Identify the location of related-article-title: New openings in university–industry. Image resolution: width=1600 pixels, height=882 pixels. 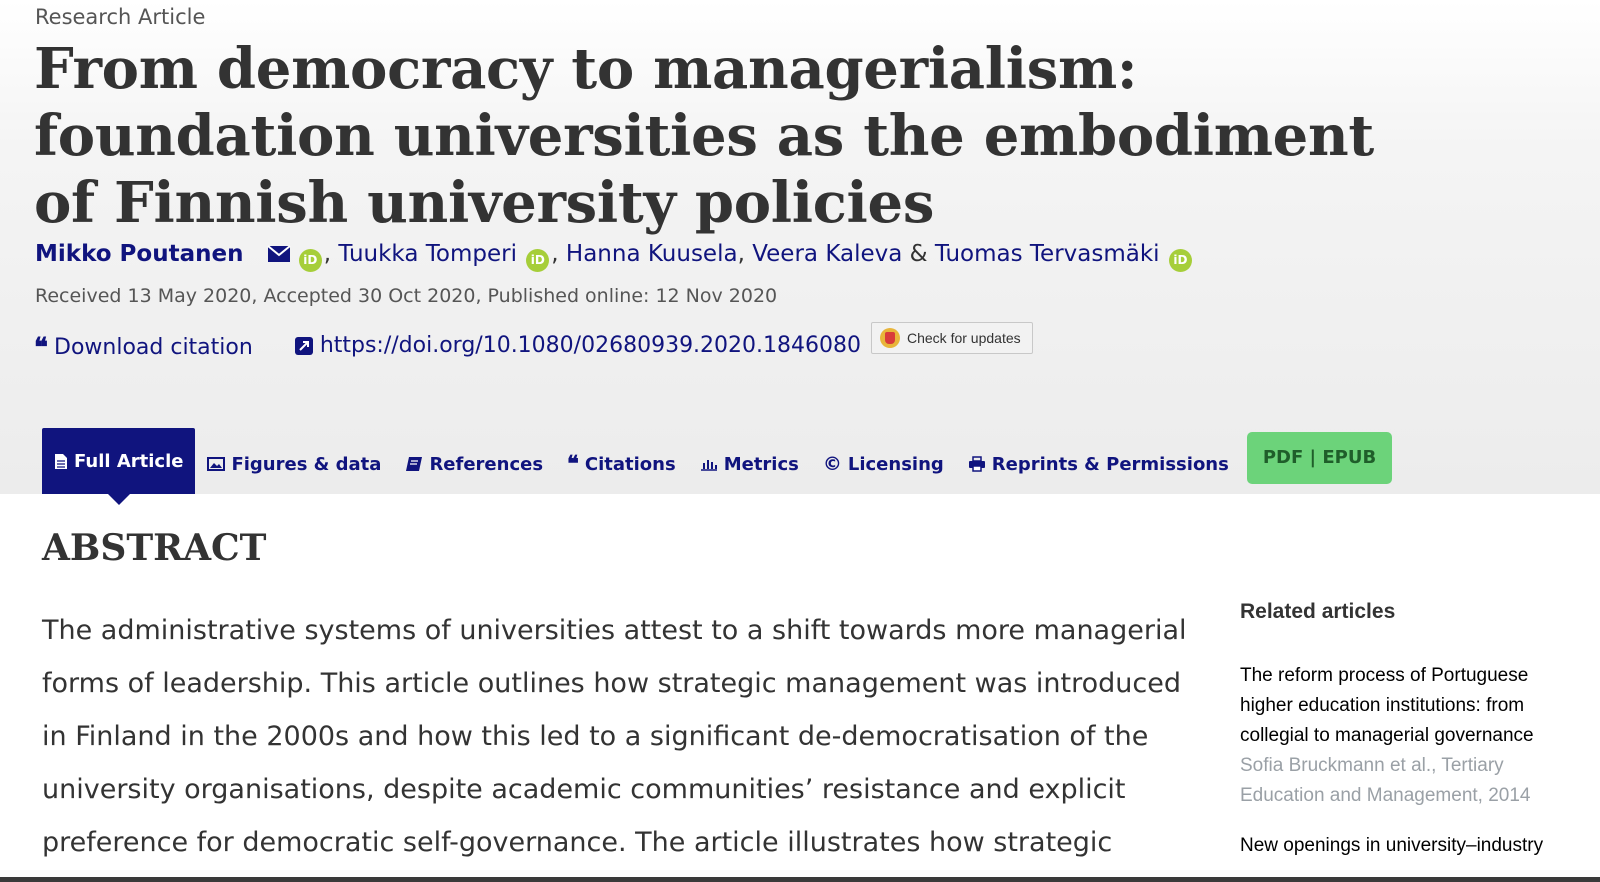
(1410, 846).